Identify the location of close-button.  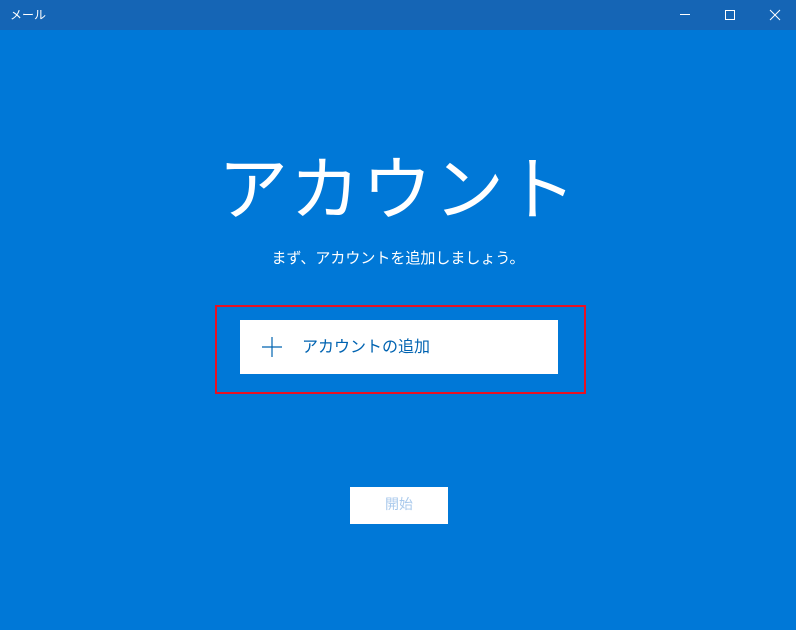
(774, 15).